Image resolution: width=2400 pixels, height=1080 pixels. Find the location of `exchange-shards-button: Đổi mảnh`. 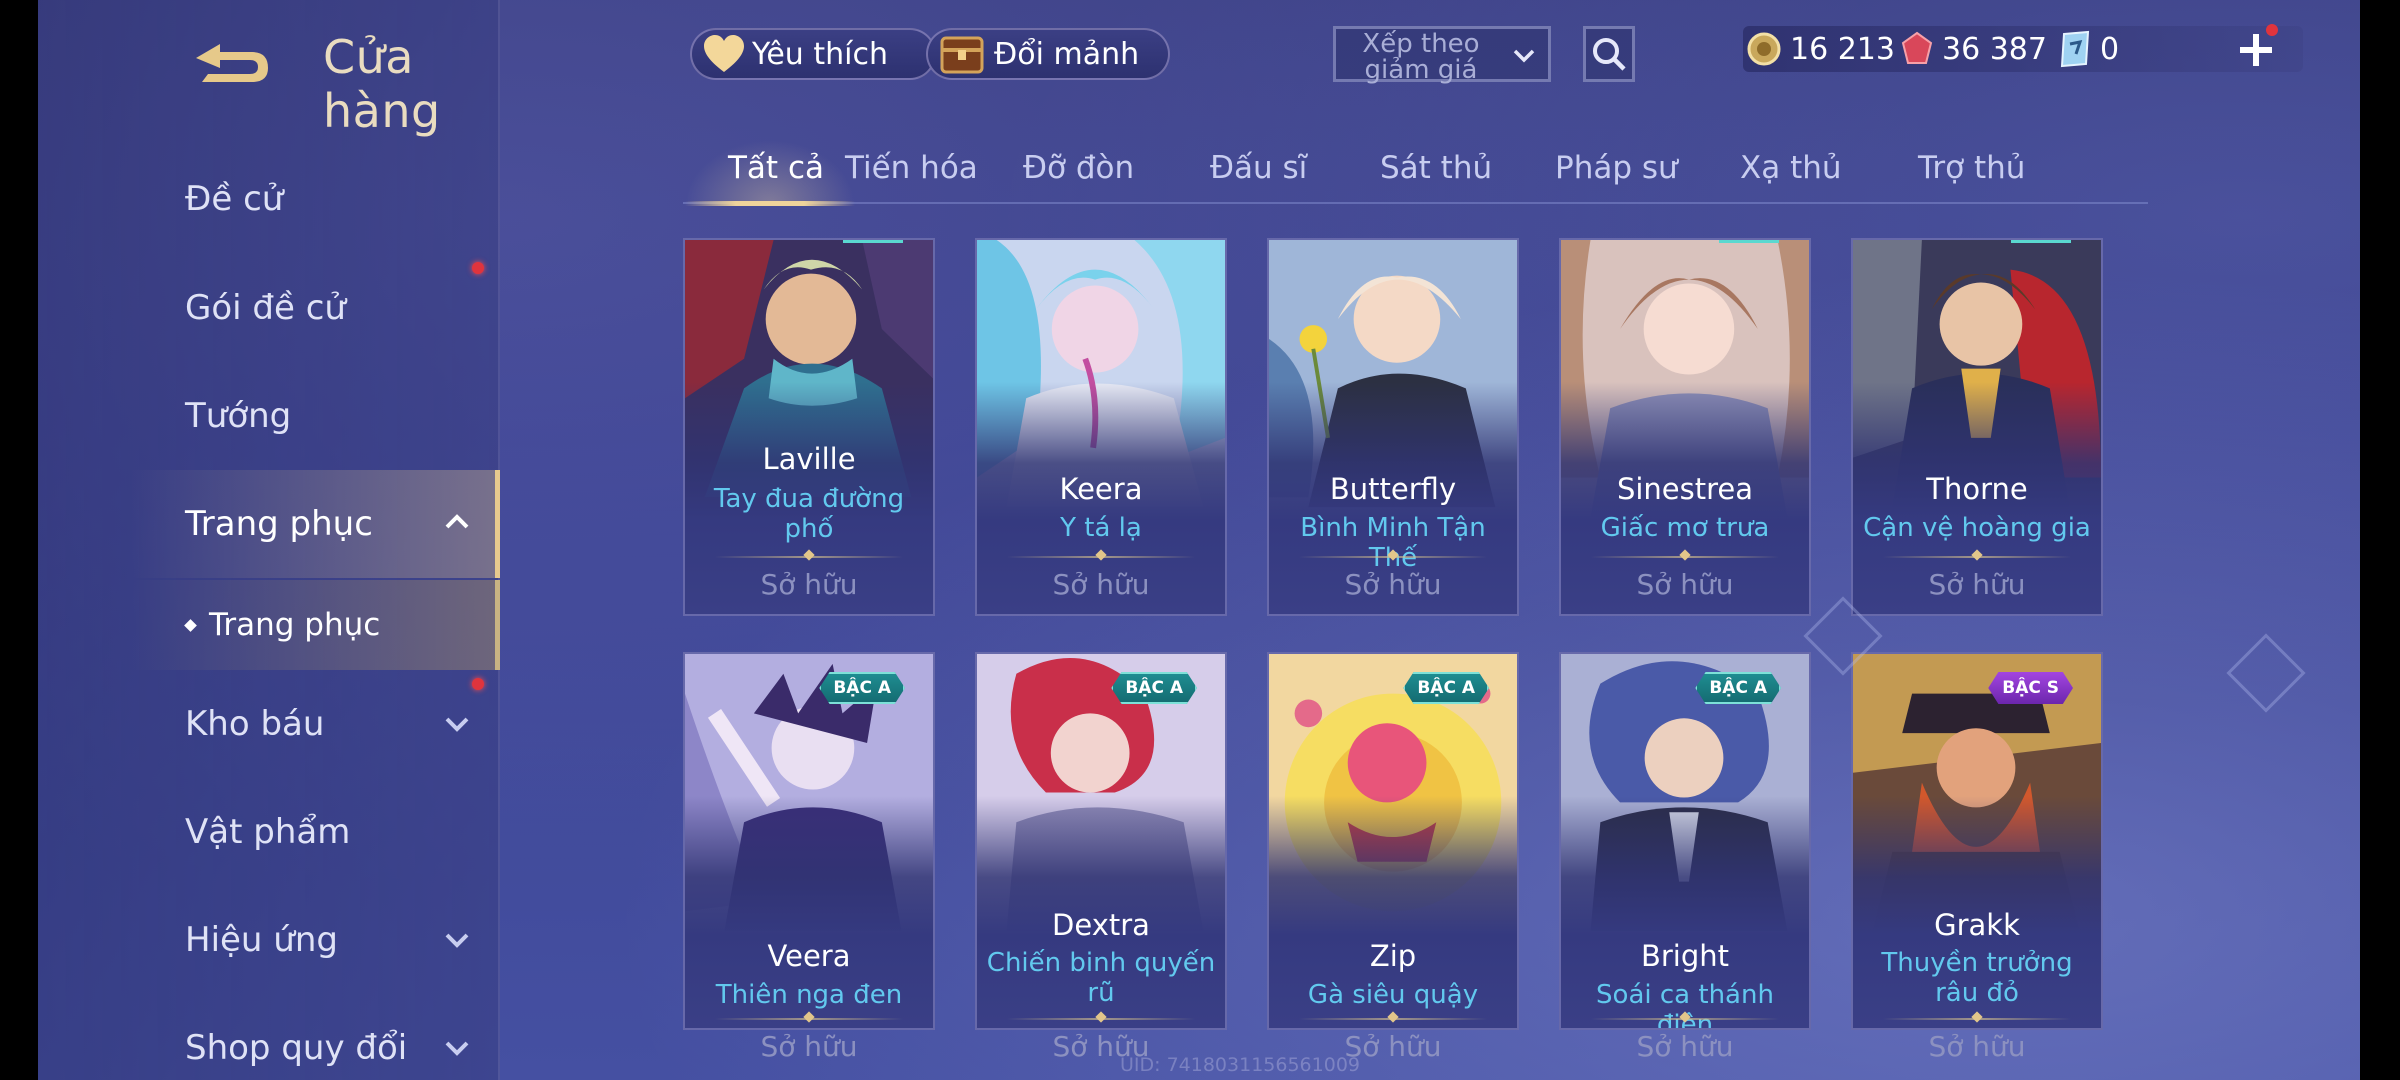

exchange-shards-button: Đổi mảnh is located at coordinates (1048, 54).